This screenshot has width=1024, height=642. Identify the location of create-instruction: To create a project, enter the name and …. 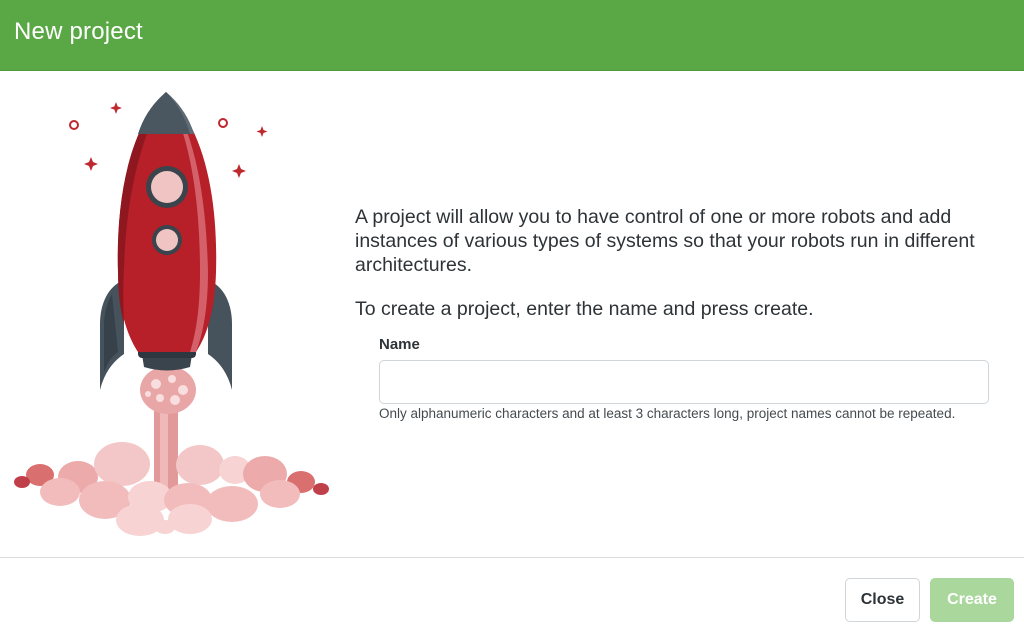
(584, 309).